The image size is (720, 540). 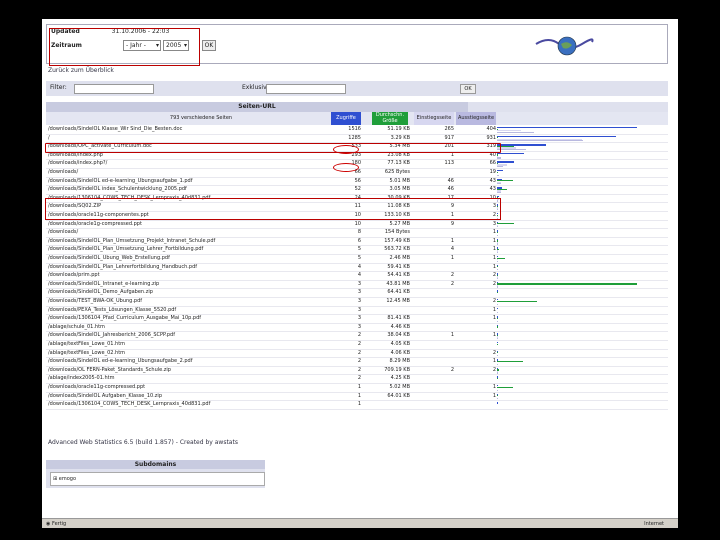 I want to click on highlight-box, so click(x=124, y=47).